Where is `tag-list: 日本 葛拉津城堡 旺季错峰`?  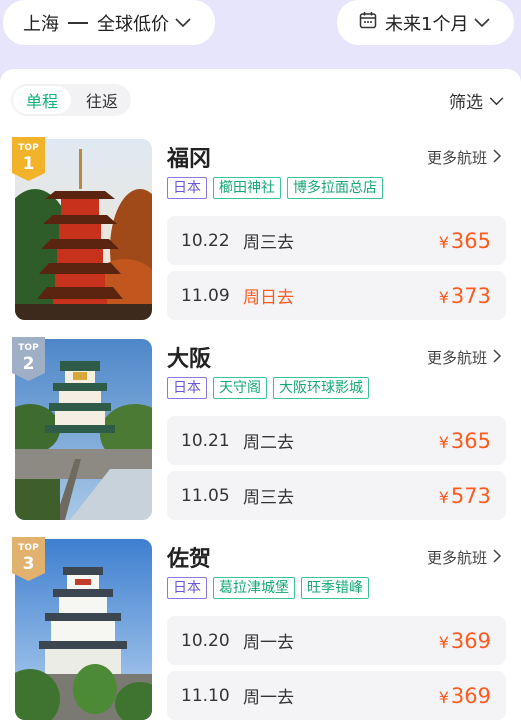 tag-list: 日本 葛拉津城堡 旺季错峰 is located at coordinates (268, 588).